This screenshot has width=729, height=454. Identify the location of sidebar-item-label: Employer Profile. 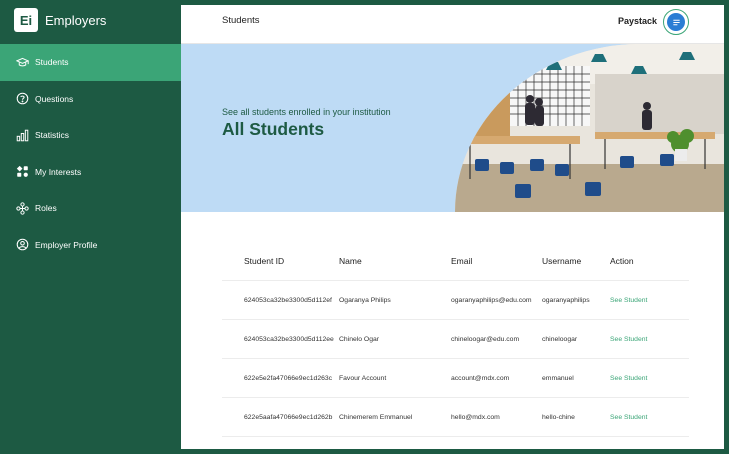
(66, 244).